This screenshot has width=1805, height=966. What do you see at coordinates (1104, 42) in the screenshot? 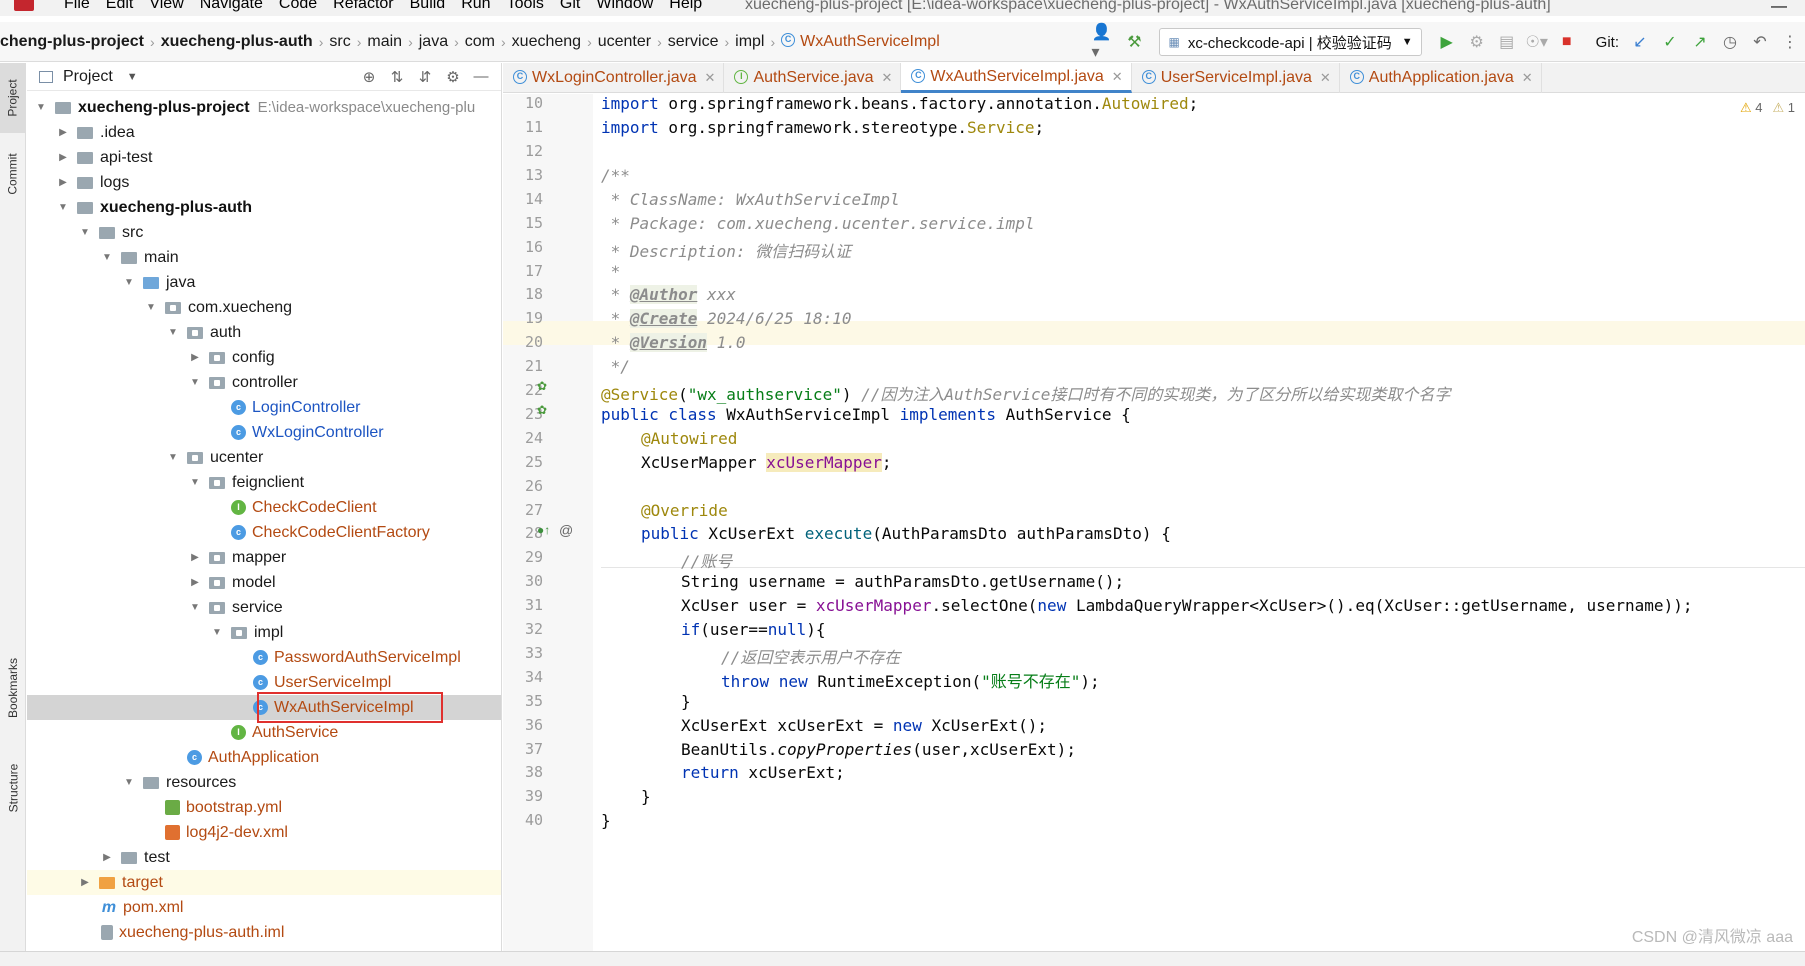
I see `user-icon: 👤▾` at bounding box center [1104, 42].